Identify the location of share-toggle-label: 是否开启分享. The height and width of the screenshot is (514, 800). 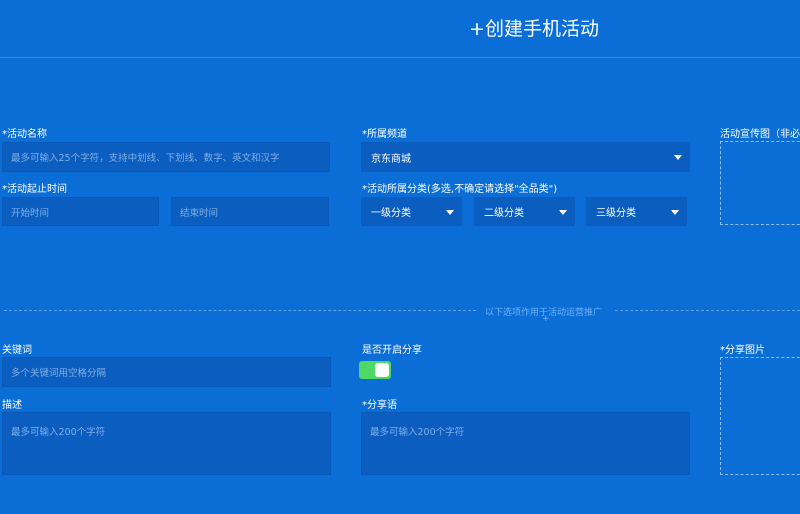
(392, 350).